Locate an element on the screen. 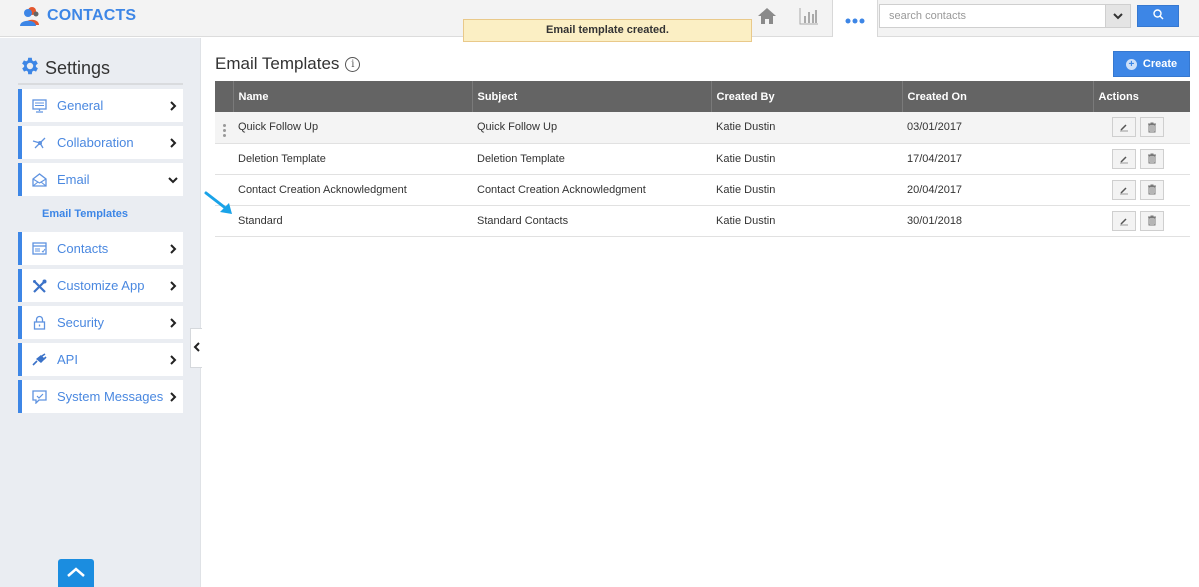 This screenshot has width=1199, height=587. drag-column-header is located at coordinates (224, 96).